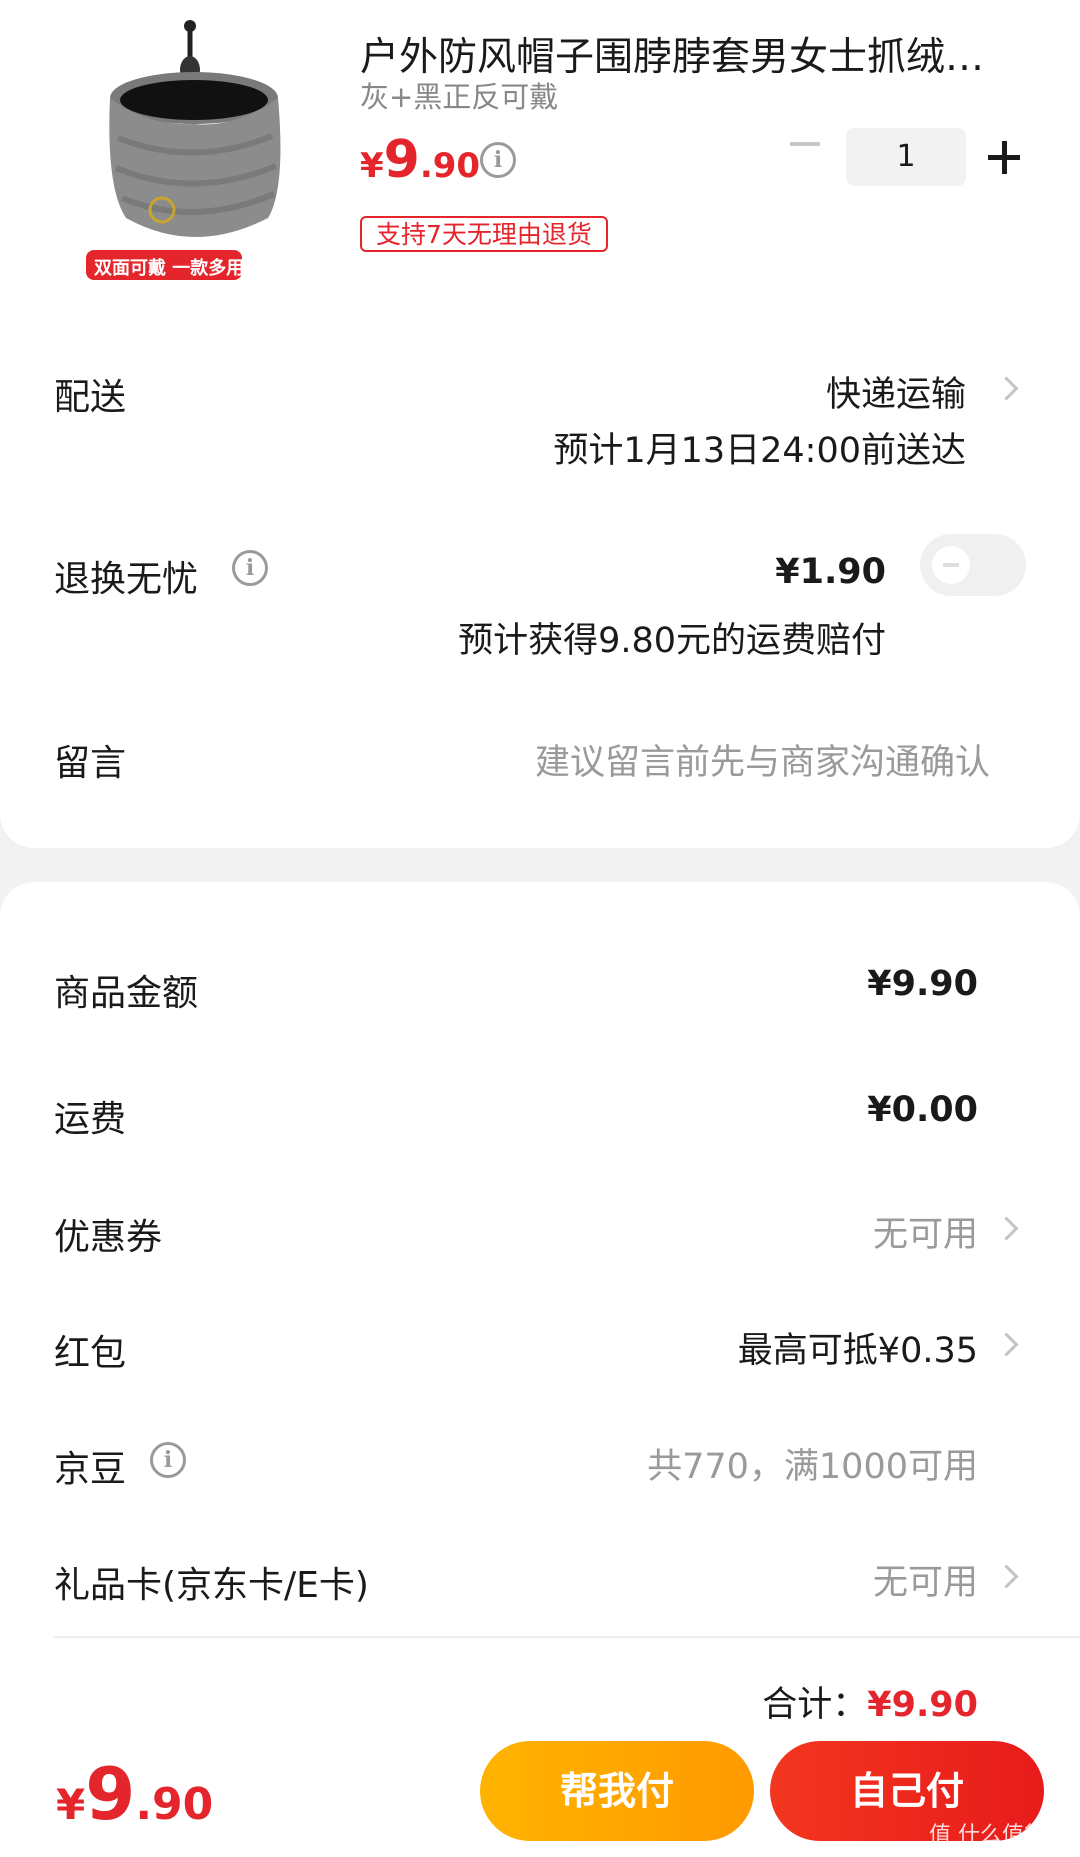 Image resolution: width=1080 pixels, height=1857 pixels. What do you see at coordinates (925, 1231) in the screenshot?
I see `coupon-value: 无可用` at bounding box center [925, 1231].